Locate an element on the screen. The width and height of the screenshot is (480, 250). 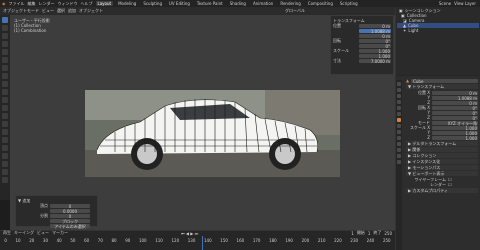
end-frame-field: 250 is located at coordinates (389, 233).